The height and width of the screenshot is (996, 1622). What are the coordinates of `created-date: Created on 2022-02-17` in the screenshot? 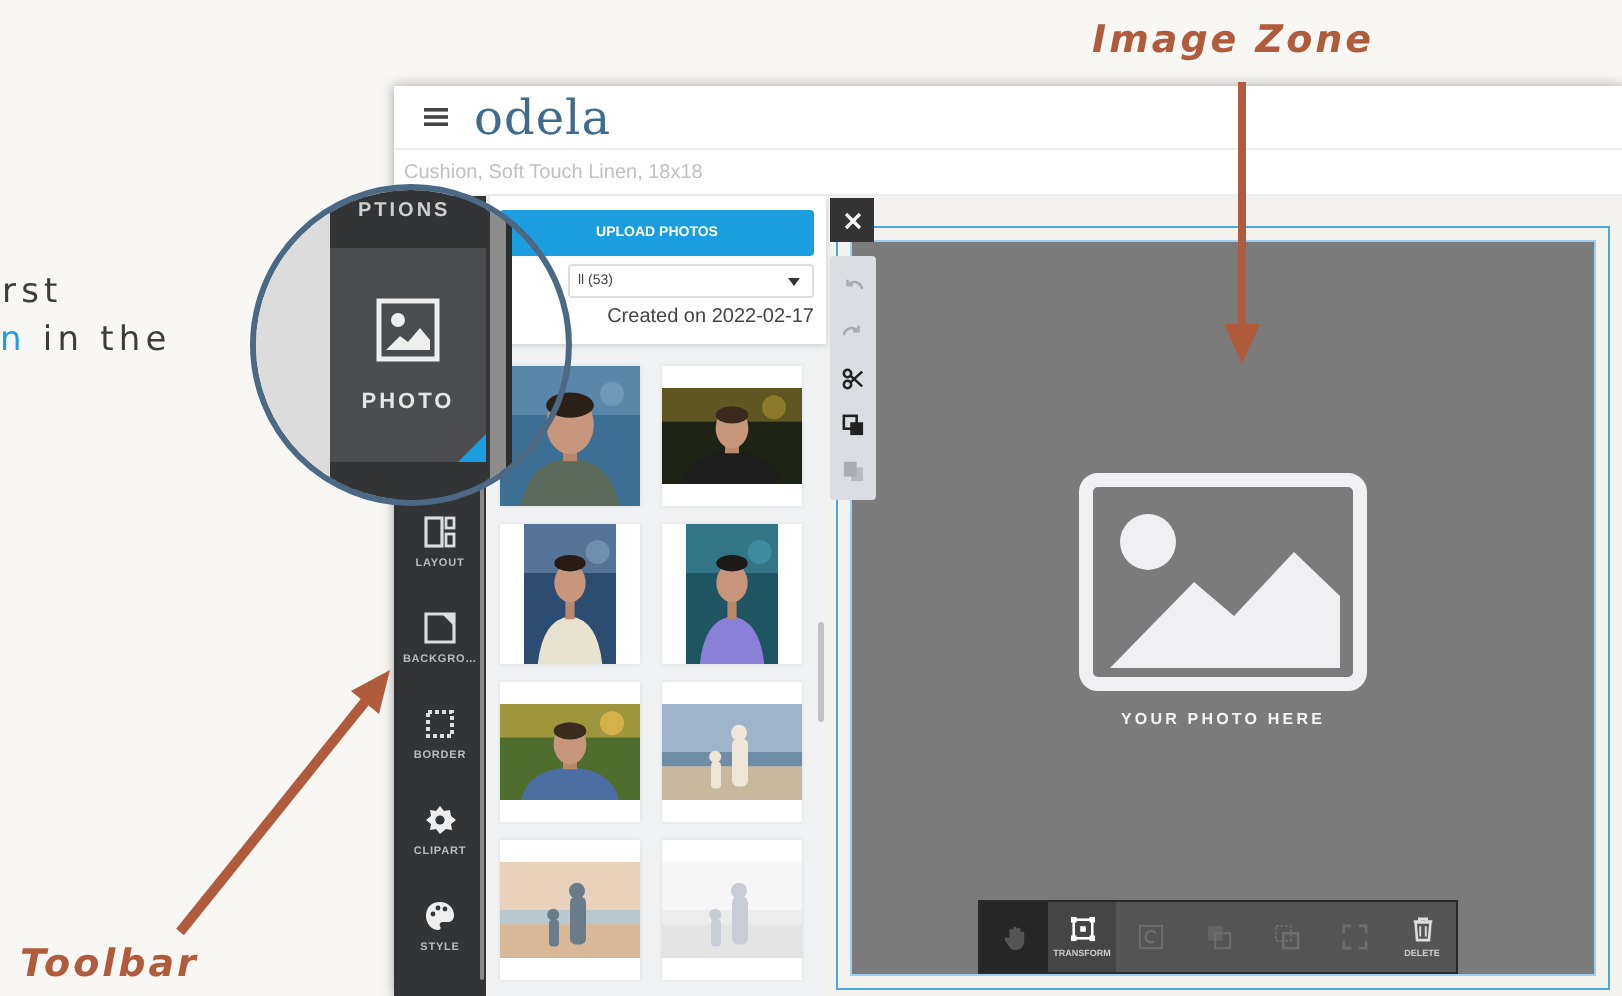 It's located at (710, 317).